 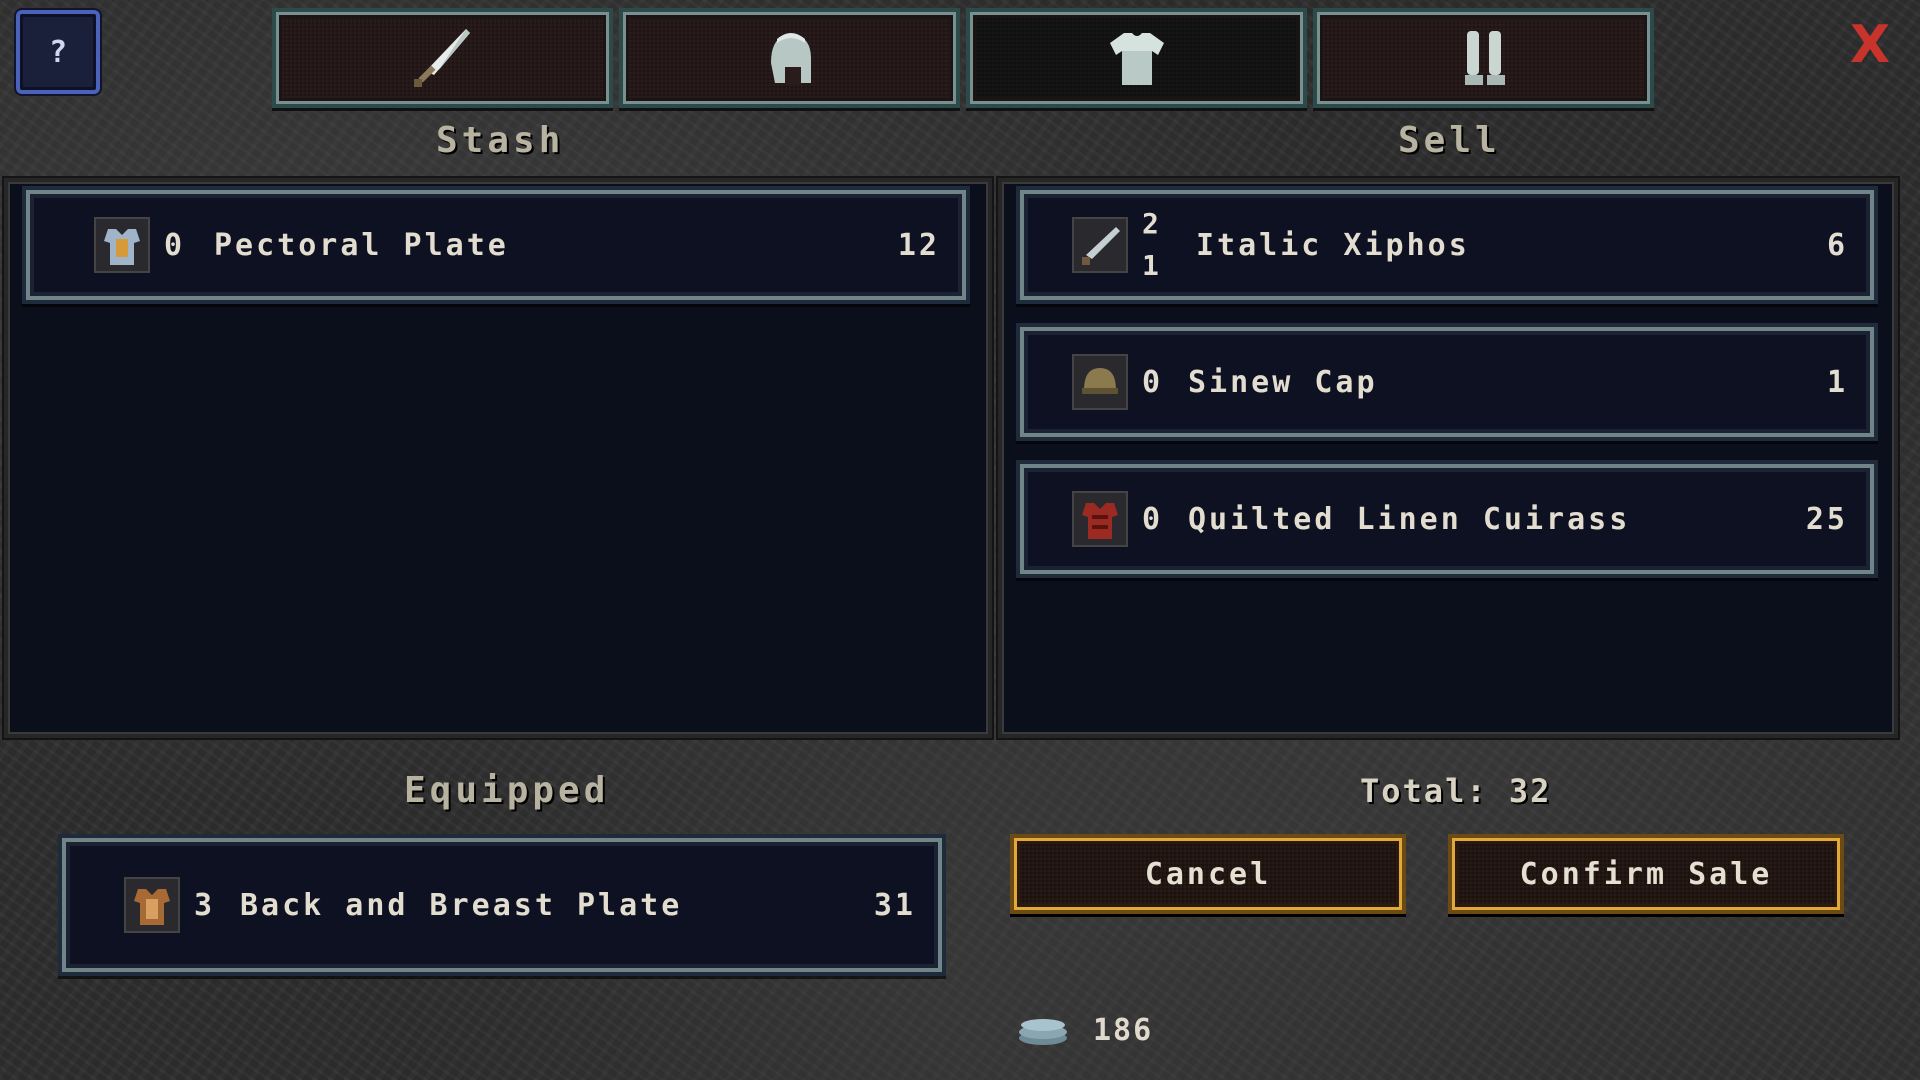 I want to click on stash-item-row: 0 Pectoral Plate 12, so click(x=496, y=245).